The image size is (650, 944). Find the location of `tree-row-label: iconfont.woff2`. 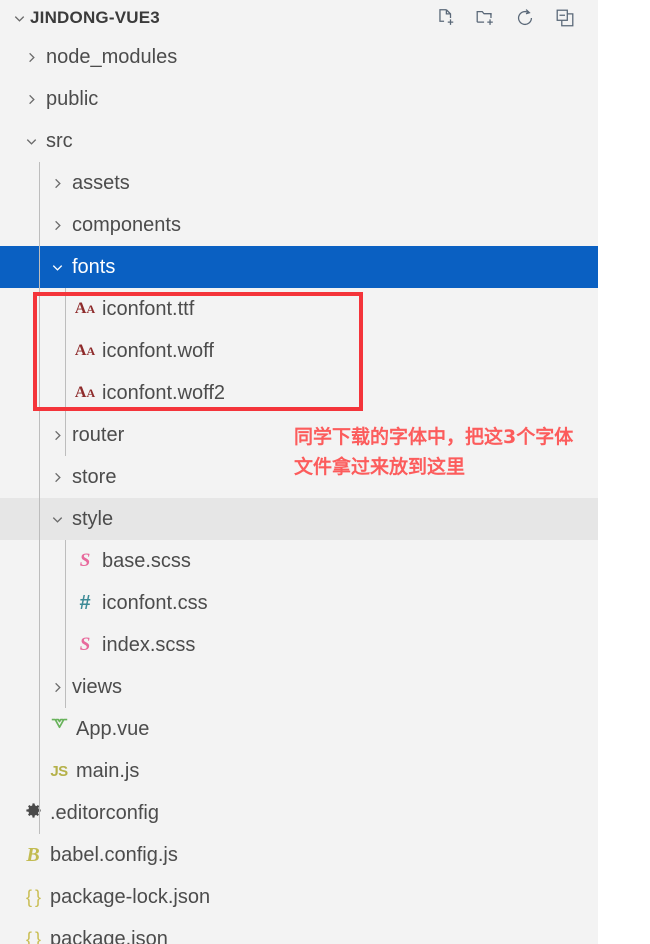

tree-row-label: iconfont.woff2 is located at coordinates (164, 392).